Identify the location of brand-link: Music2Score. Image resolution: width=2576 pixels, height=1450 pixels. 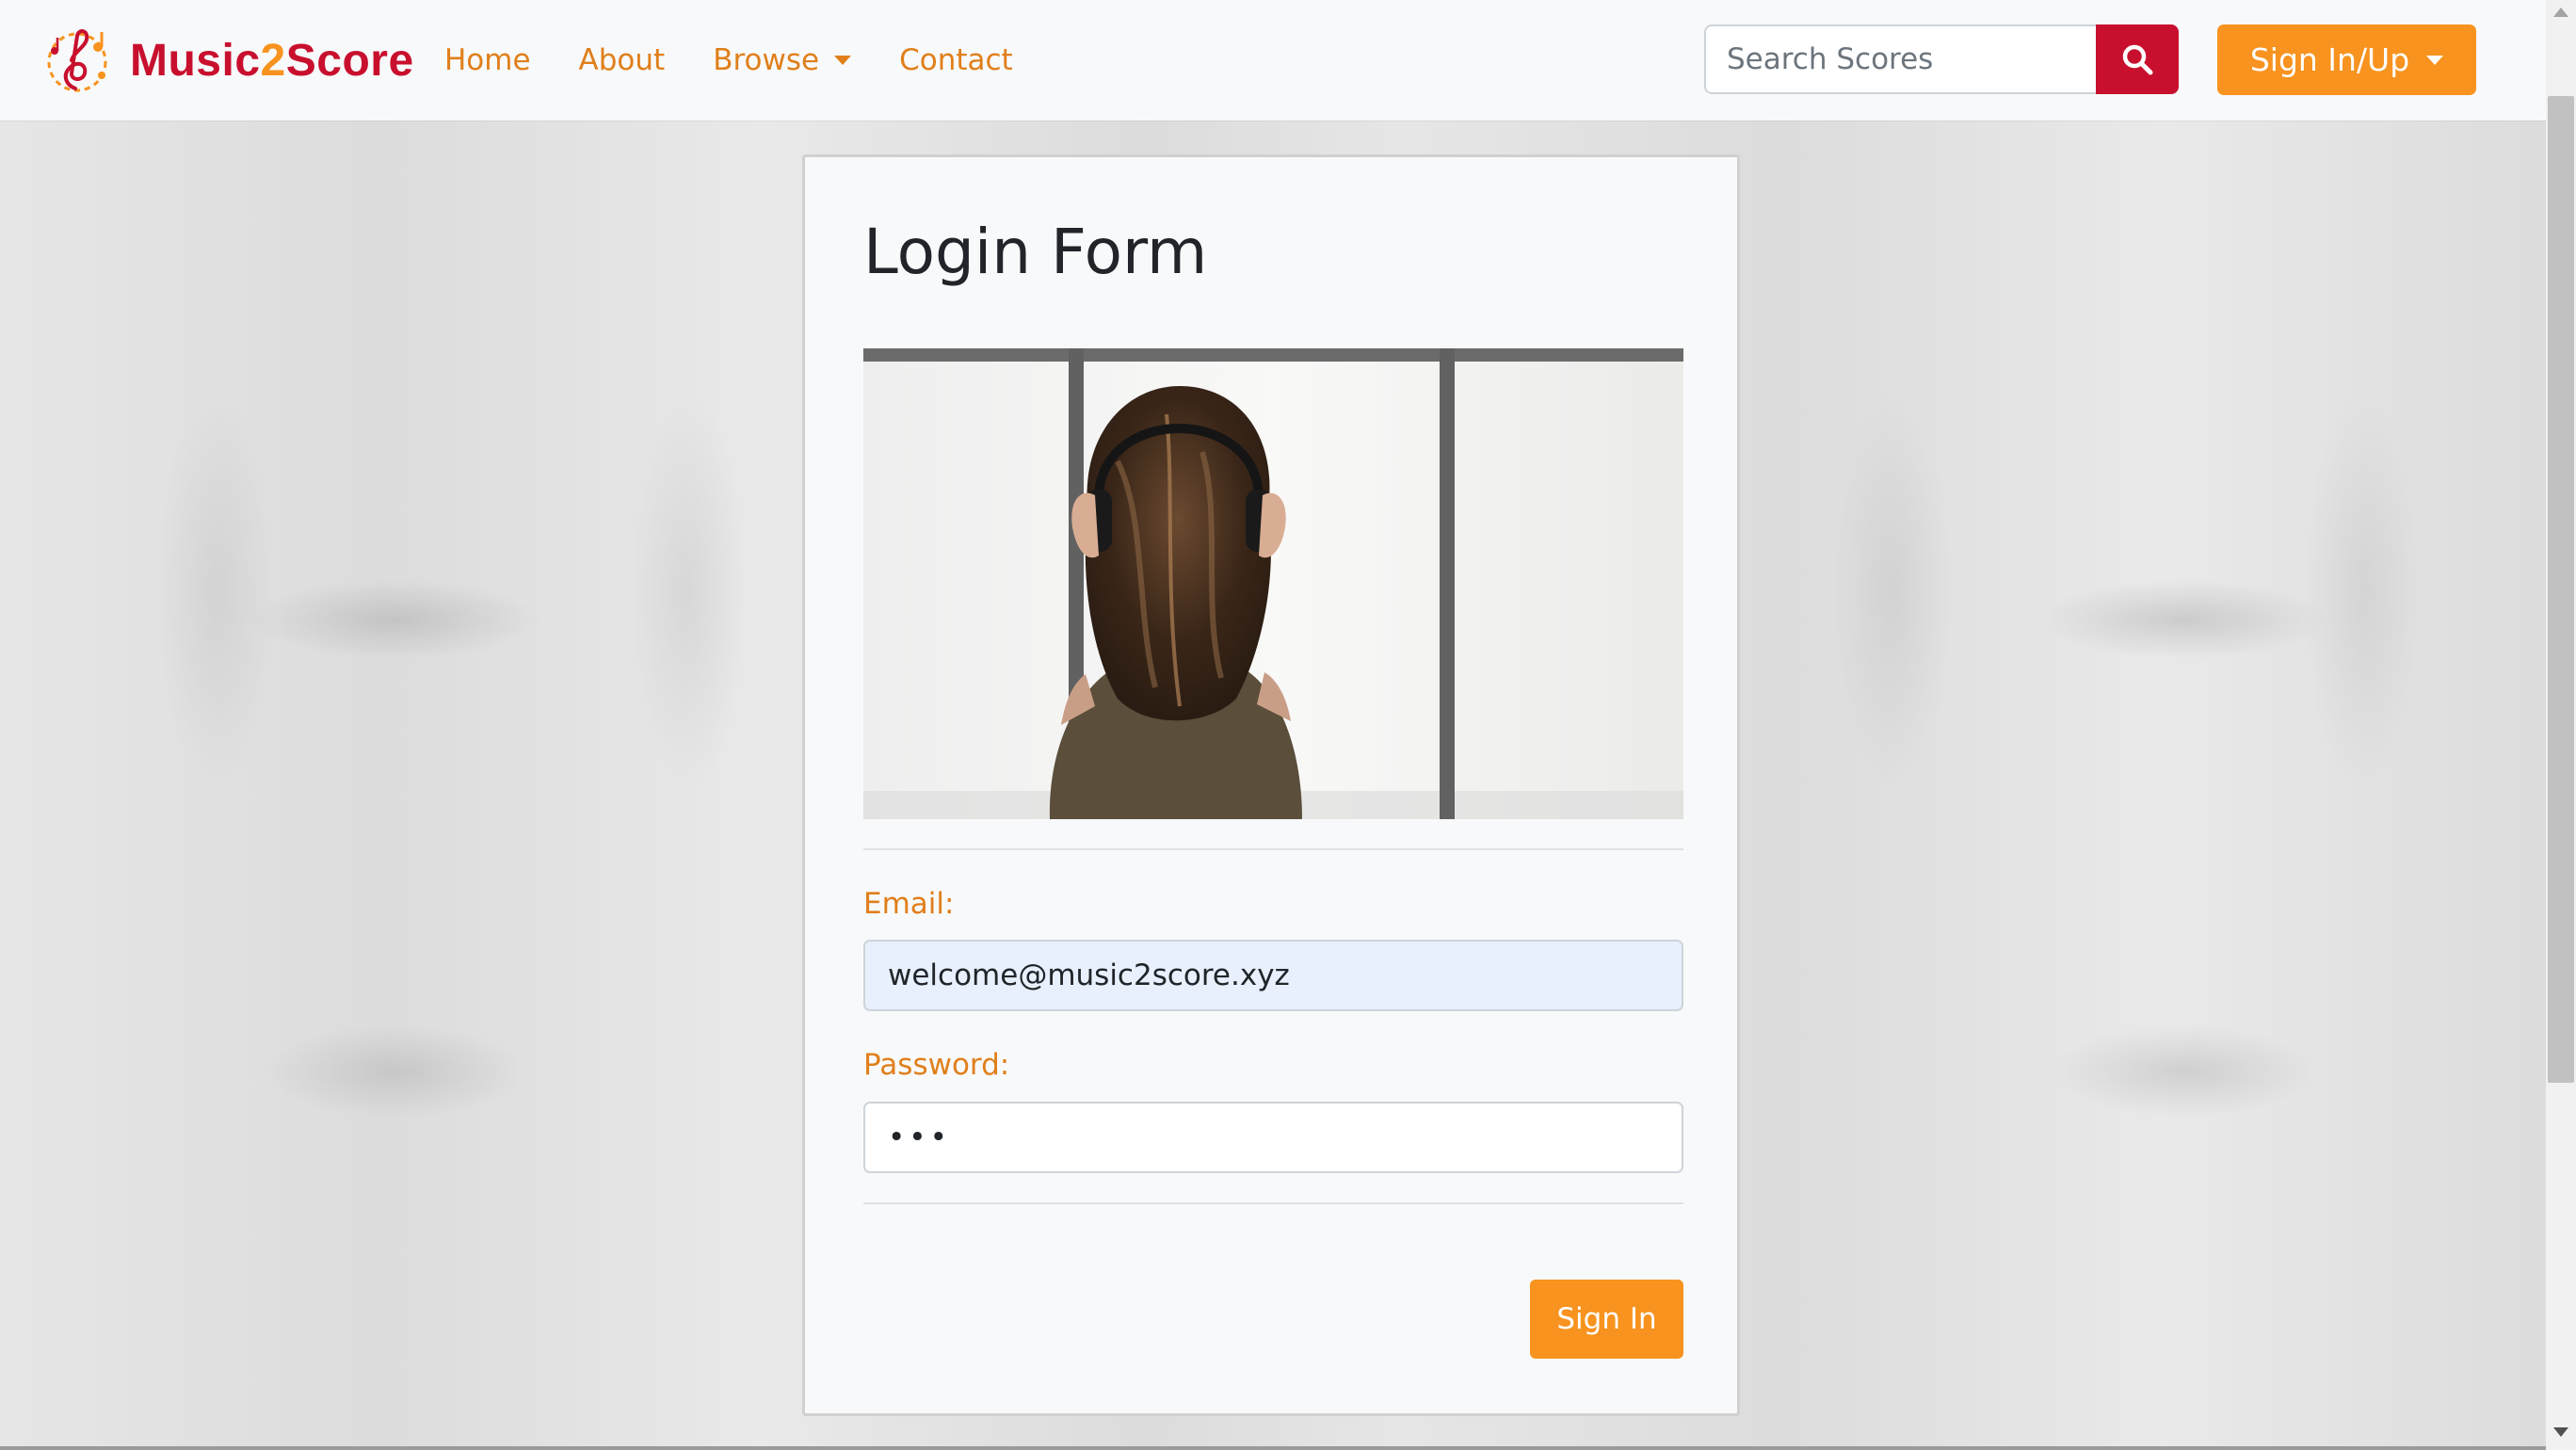
(227, 60).